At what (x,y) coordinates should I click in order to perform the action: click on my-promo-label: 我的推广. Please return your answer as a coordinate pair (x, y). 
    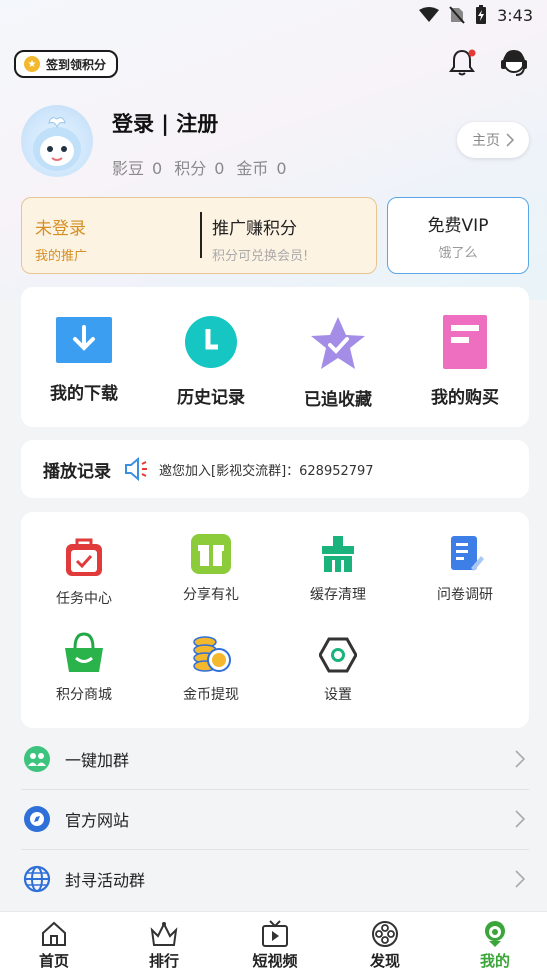
    Looking at the image, I should click on (61, 256).